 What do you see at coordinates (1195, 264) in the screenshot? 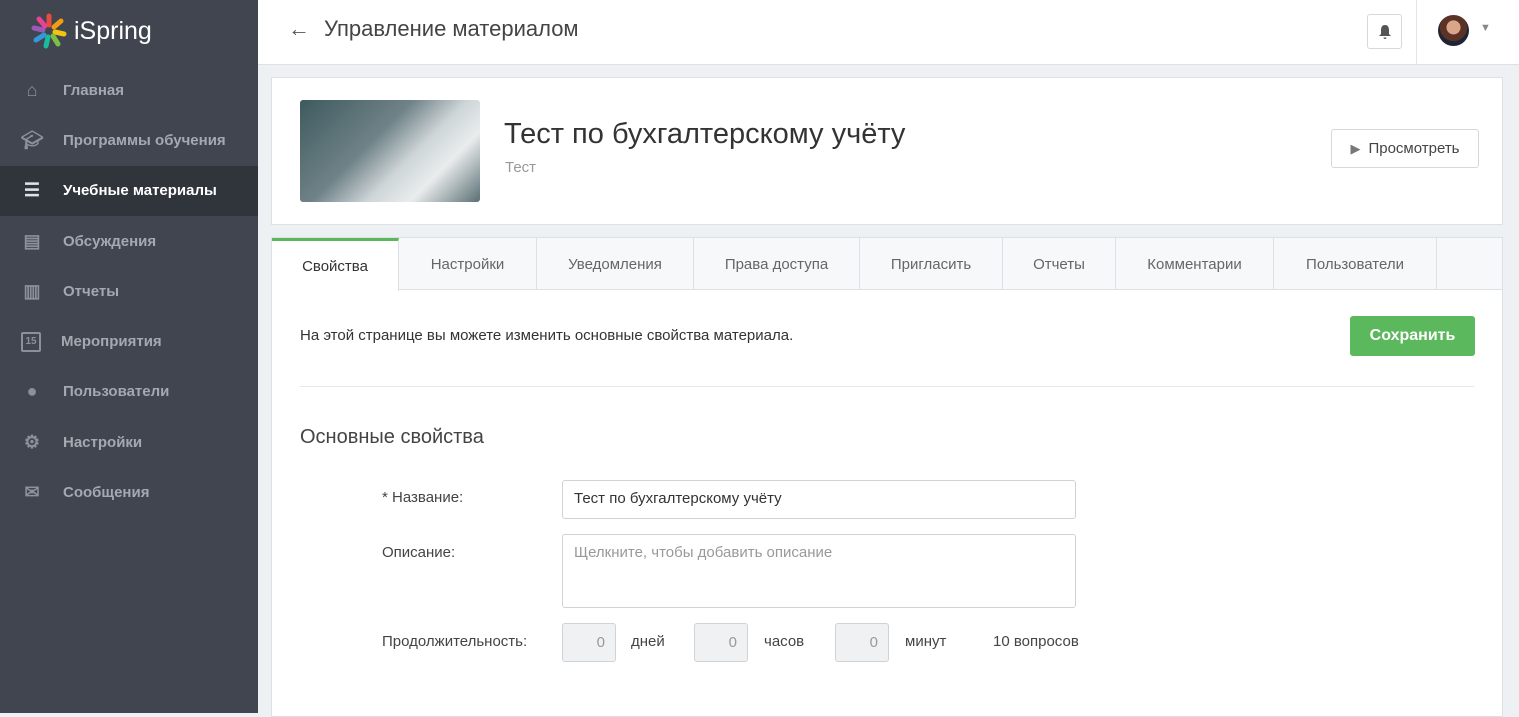
I see `tab-comments: Комментарии` at bounding box center [1195, 264].